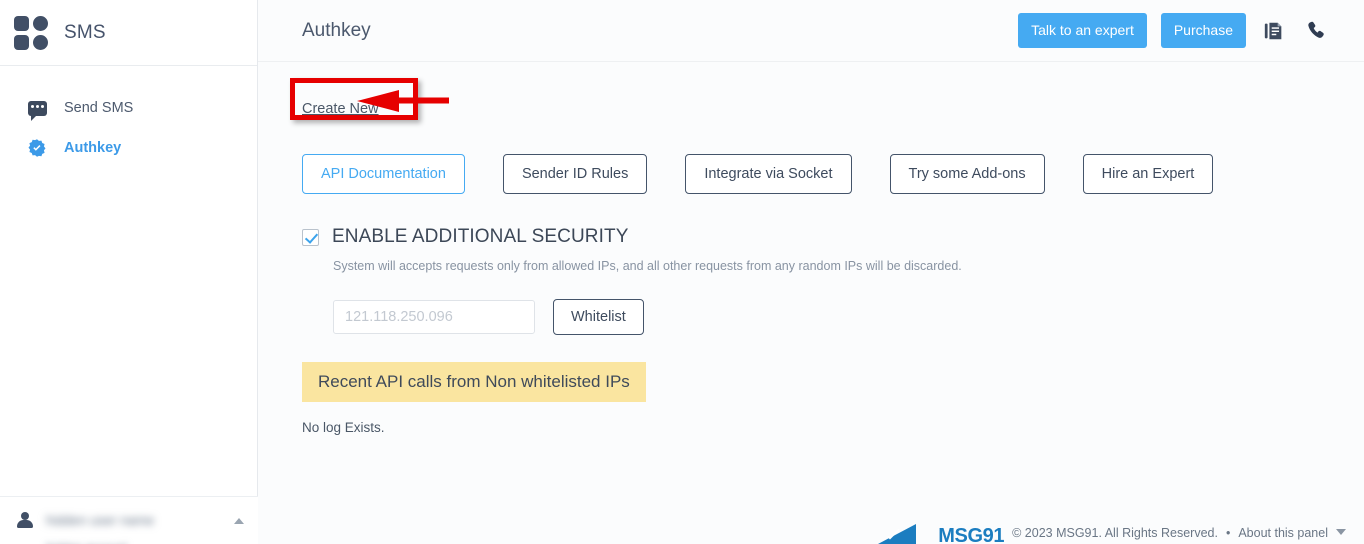 This screenshot has height=544, width=1364. What do you see at coordinates (25, 520) in the screenshot?
I see `user-icon` at bounding box center [25, 520].